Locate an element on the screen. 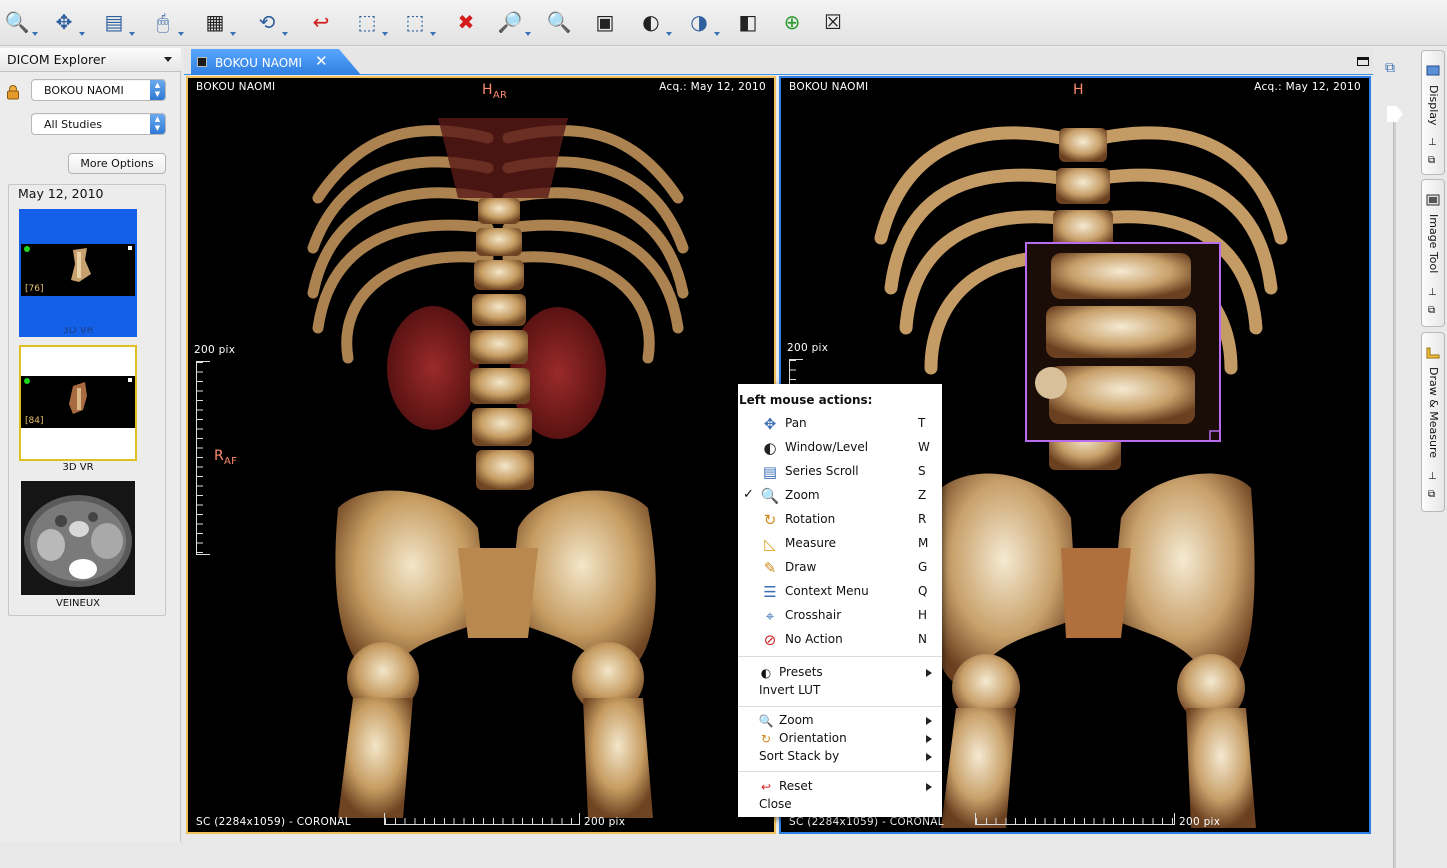  delete-icon: ✖ is located at coordinates (466, 22).